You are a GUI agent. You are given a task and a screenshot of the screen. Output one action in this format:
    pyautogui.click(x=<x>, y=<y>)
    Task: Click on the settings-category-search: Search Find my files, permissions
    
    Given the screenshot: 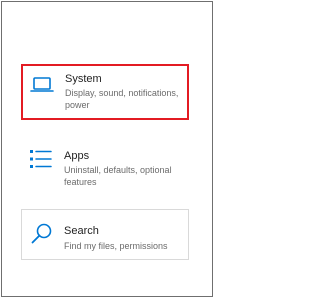 What is the action you would take?
    pyautogui.click(x=105, y=234)
    